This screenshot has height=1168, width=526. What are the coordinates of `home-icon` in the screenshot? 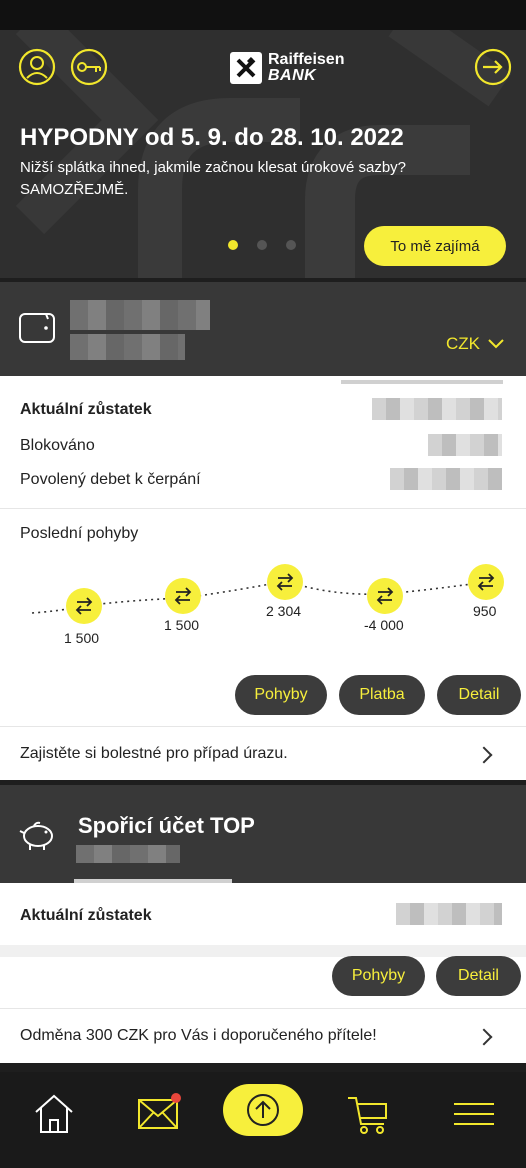 It's located at (54, 1114).